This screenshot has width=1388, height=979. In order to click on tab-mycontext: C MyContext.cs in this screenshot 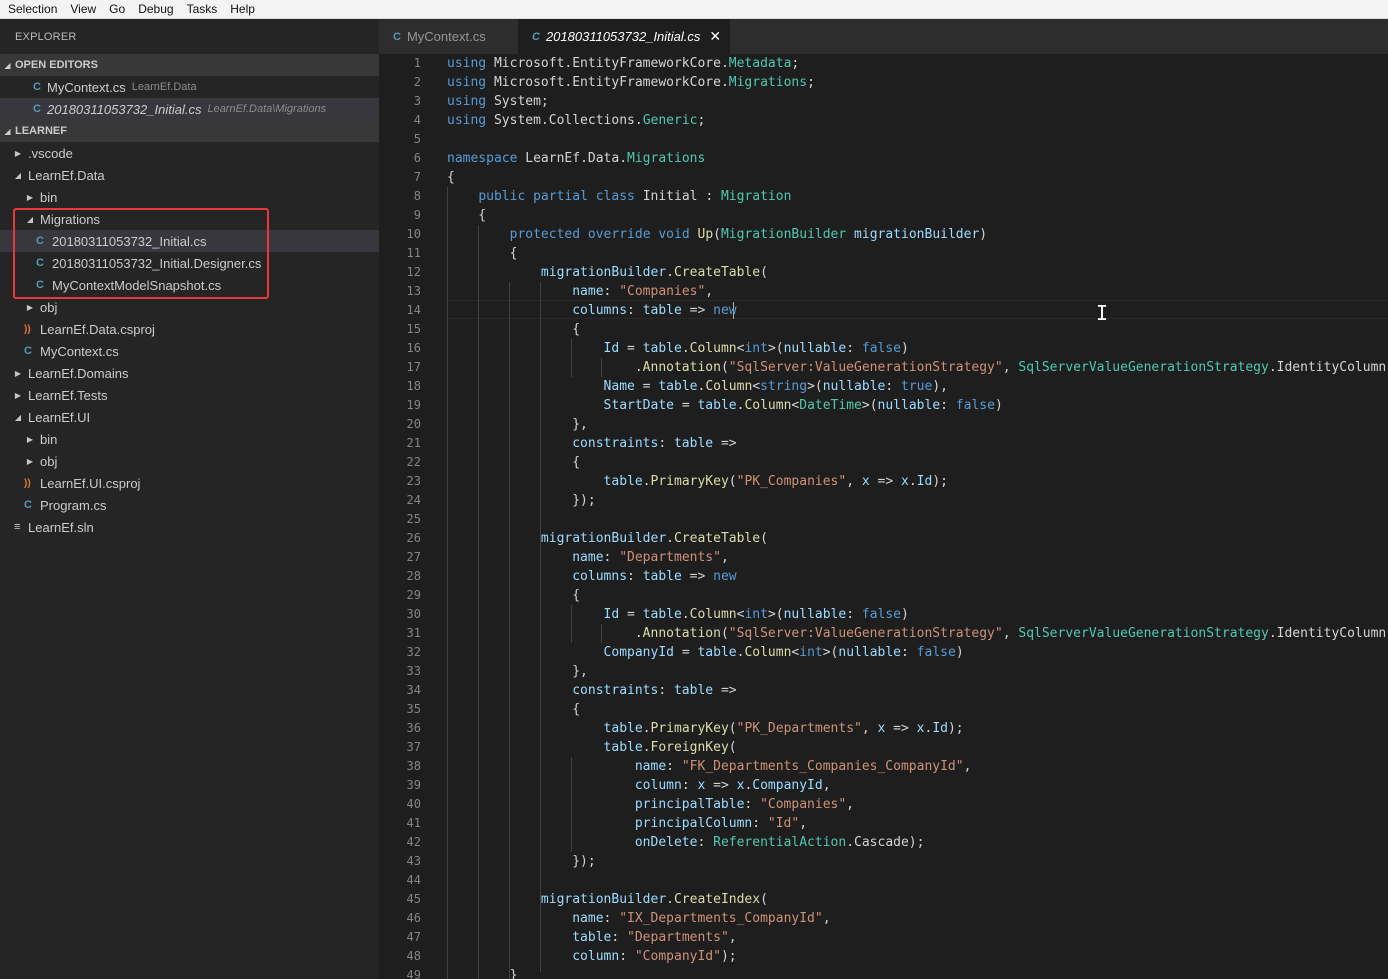, I will do `click(448, 36)`.